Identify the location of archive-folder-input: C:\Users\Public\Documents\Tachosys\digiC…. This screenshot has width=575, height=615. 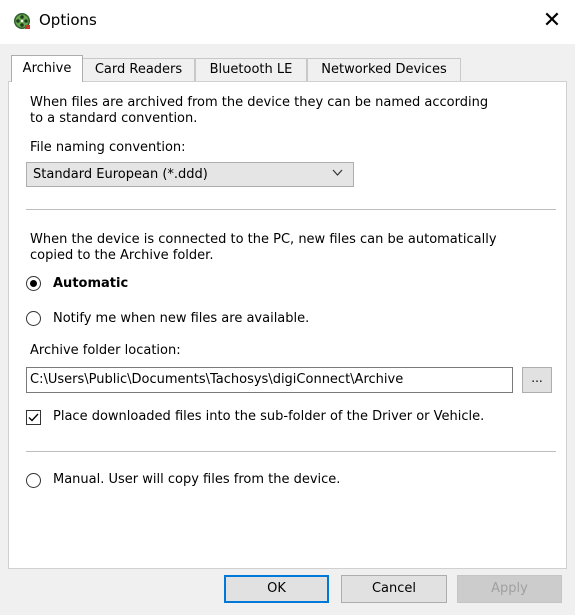
(269, 380).